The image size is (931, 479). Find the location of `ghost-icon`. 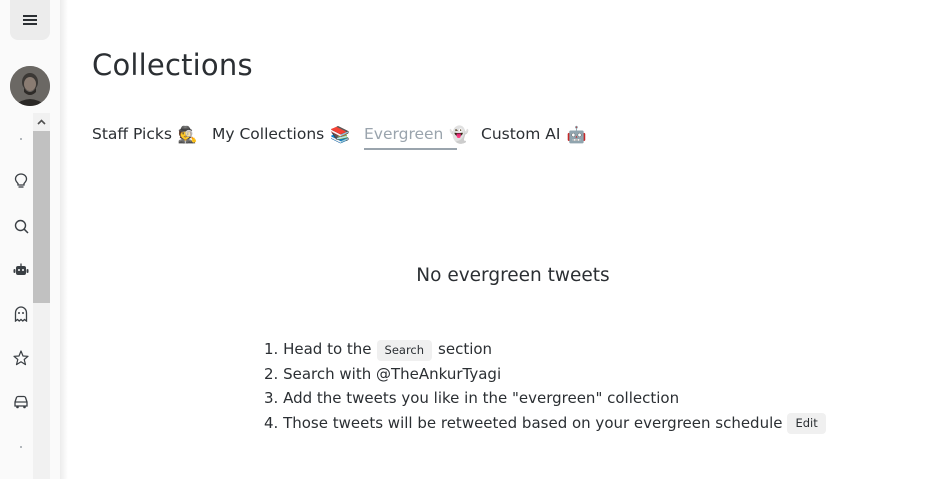

ghost-icon is located at coordinates (21, 314).